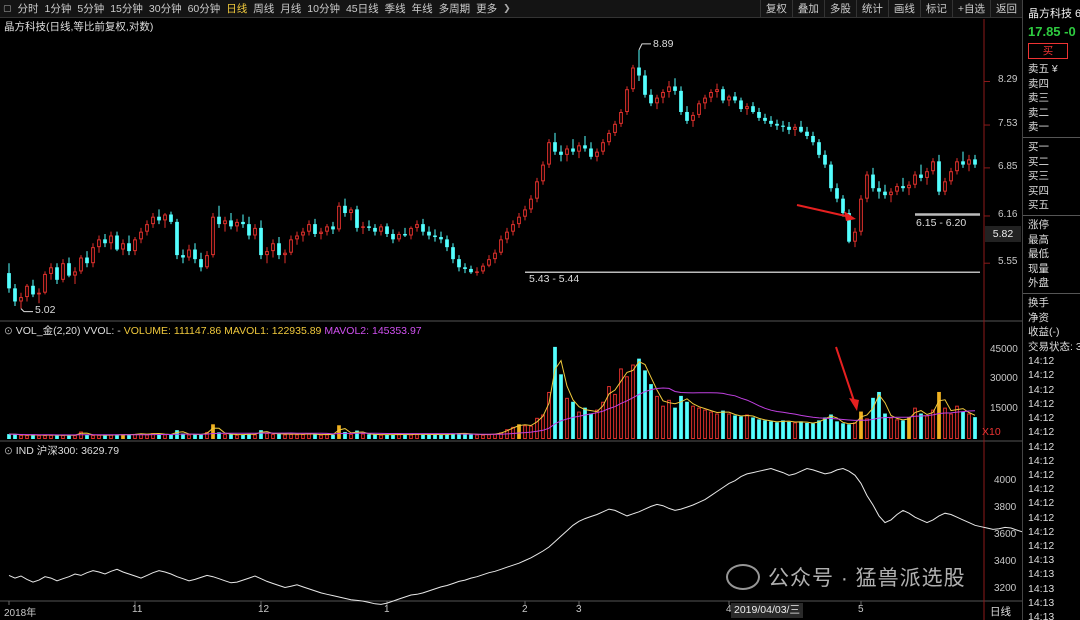  I want to click on tool-button-1: 叠加, so click(807, 9).